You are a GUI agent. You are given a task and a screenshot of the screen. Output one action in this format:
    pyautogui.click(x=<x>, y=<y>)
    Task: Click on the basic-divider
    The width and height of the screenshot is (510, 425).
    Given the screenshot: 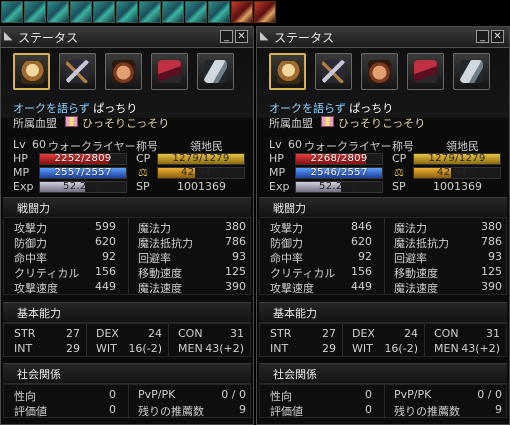 What is the action you would take?
    pyautogui.click(x=342, y=340)
    